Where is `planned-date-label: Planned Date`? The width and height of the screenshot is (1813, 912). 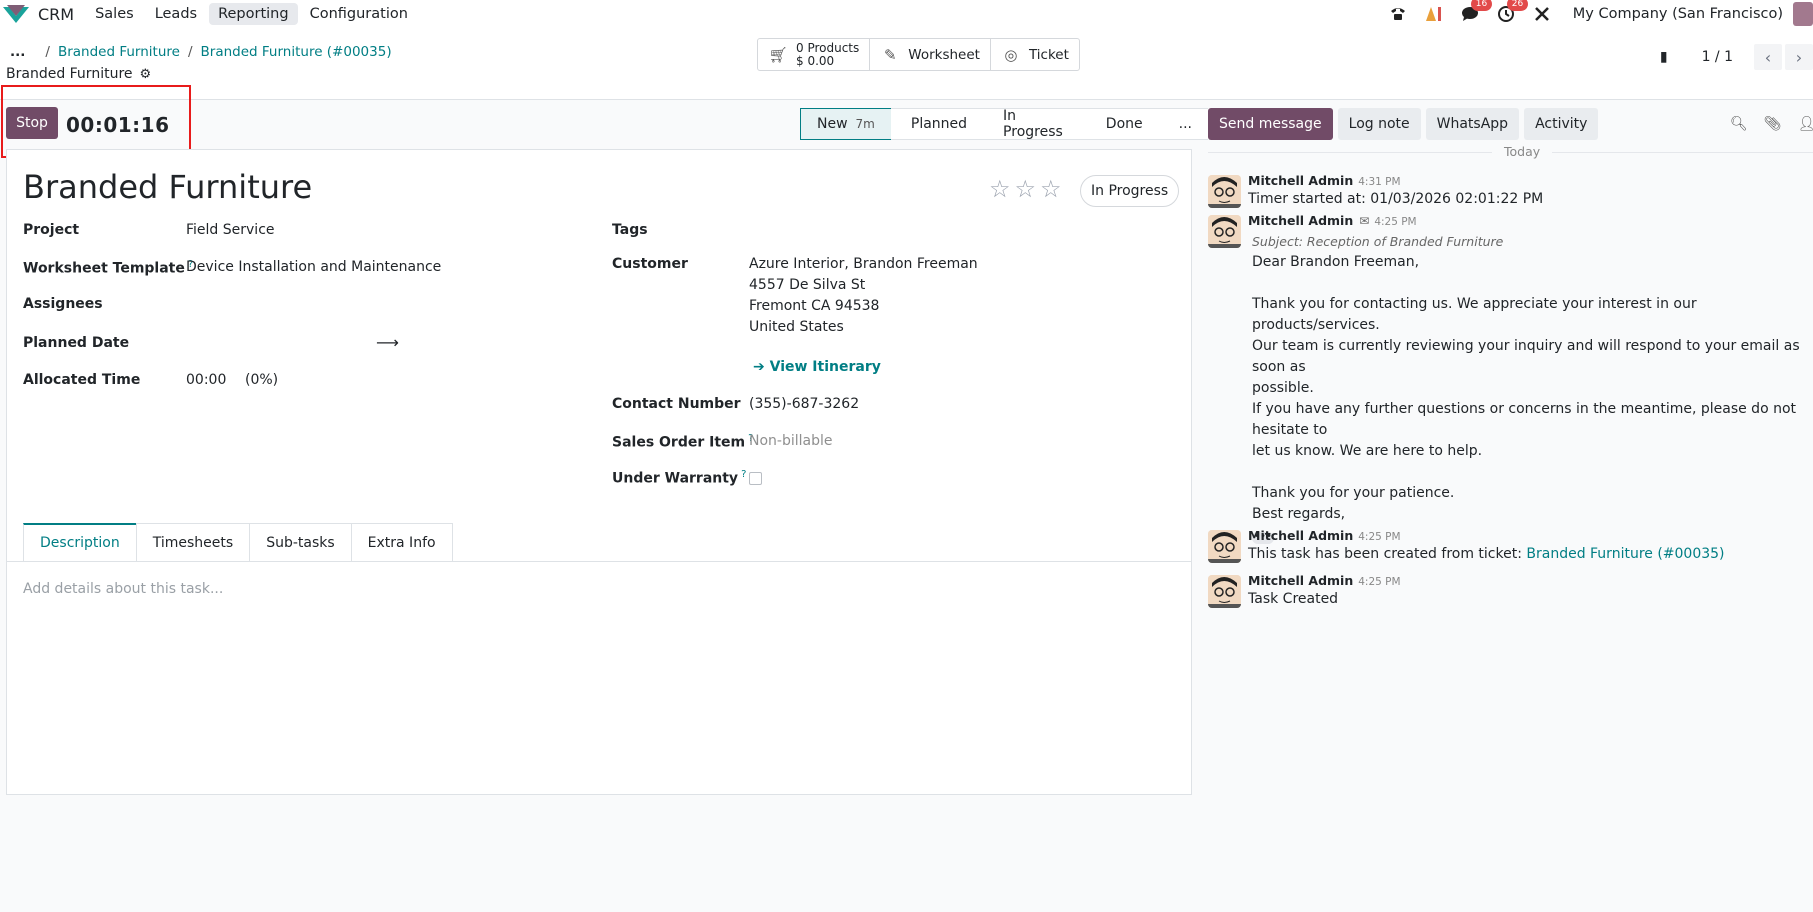 planned-date-label: Planned Date is located at coordinates (76, 343).